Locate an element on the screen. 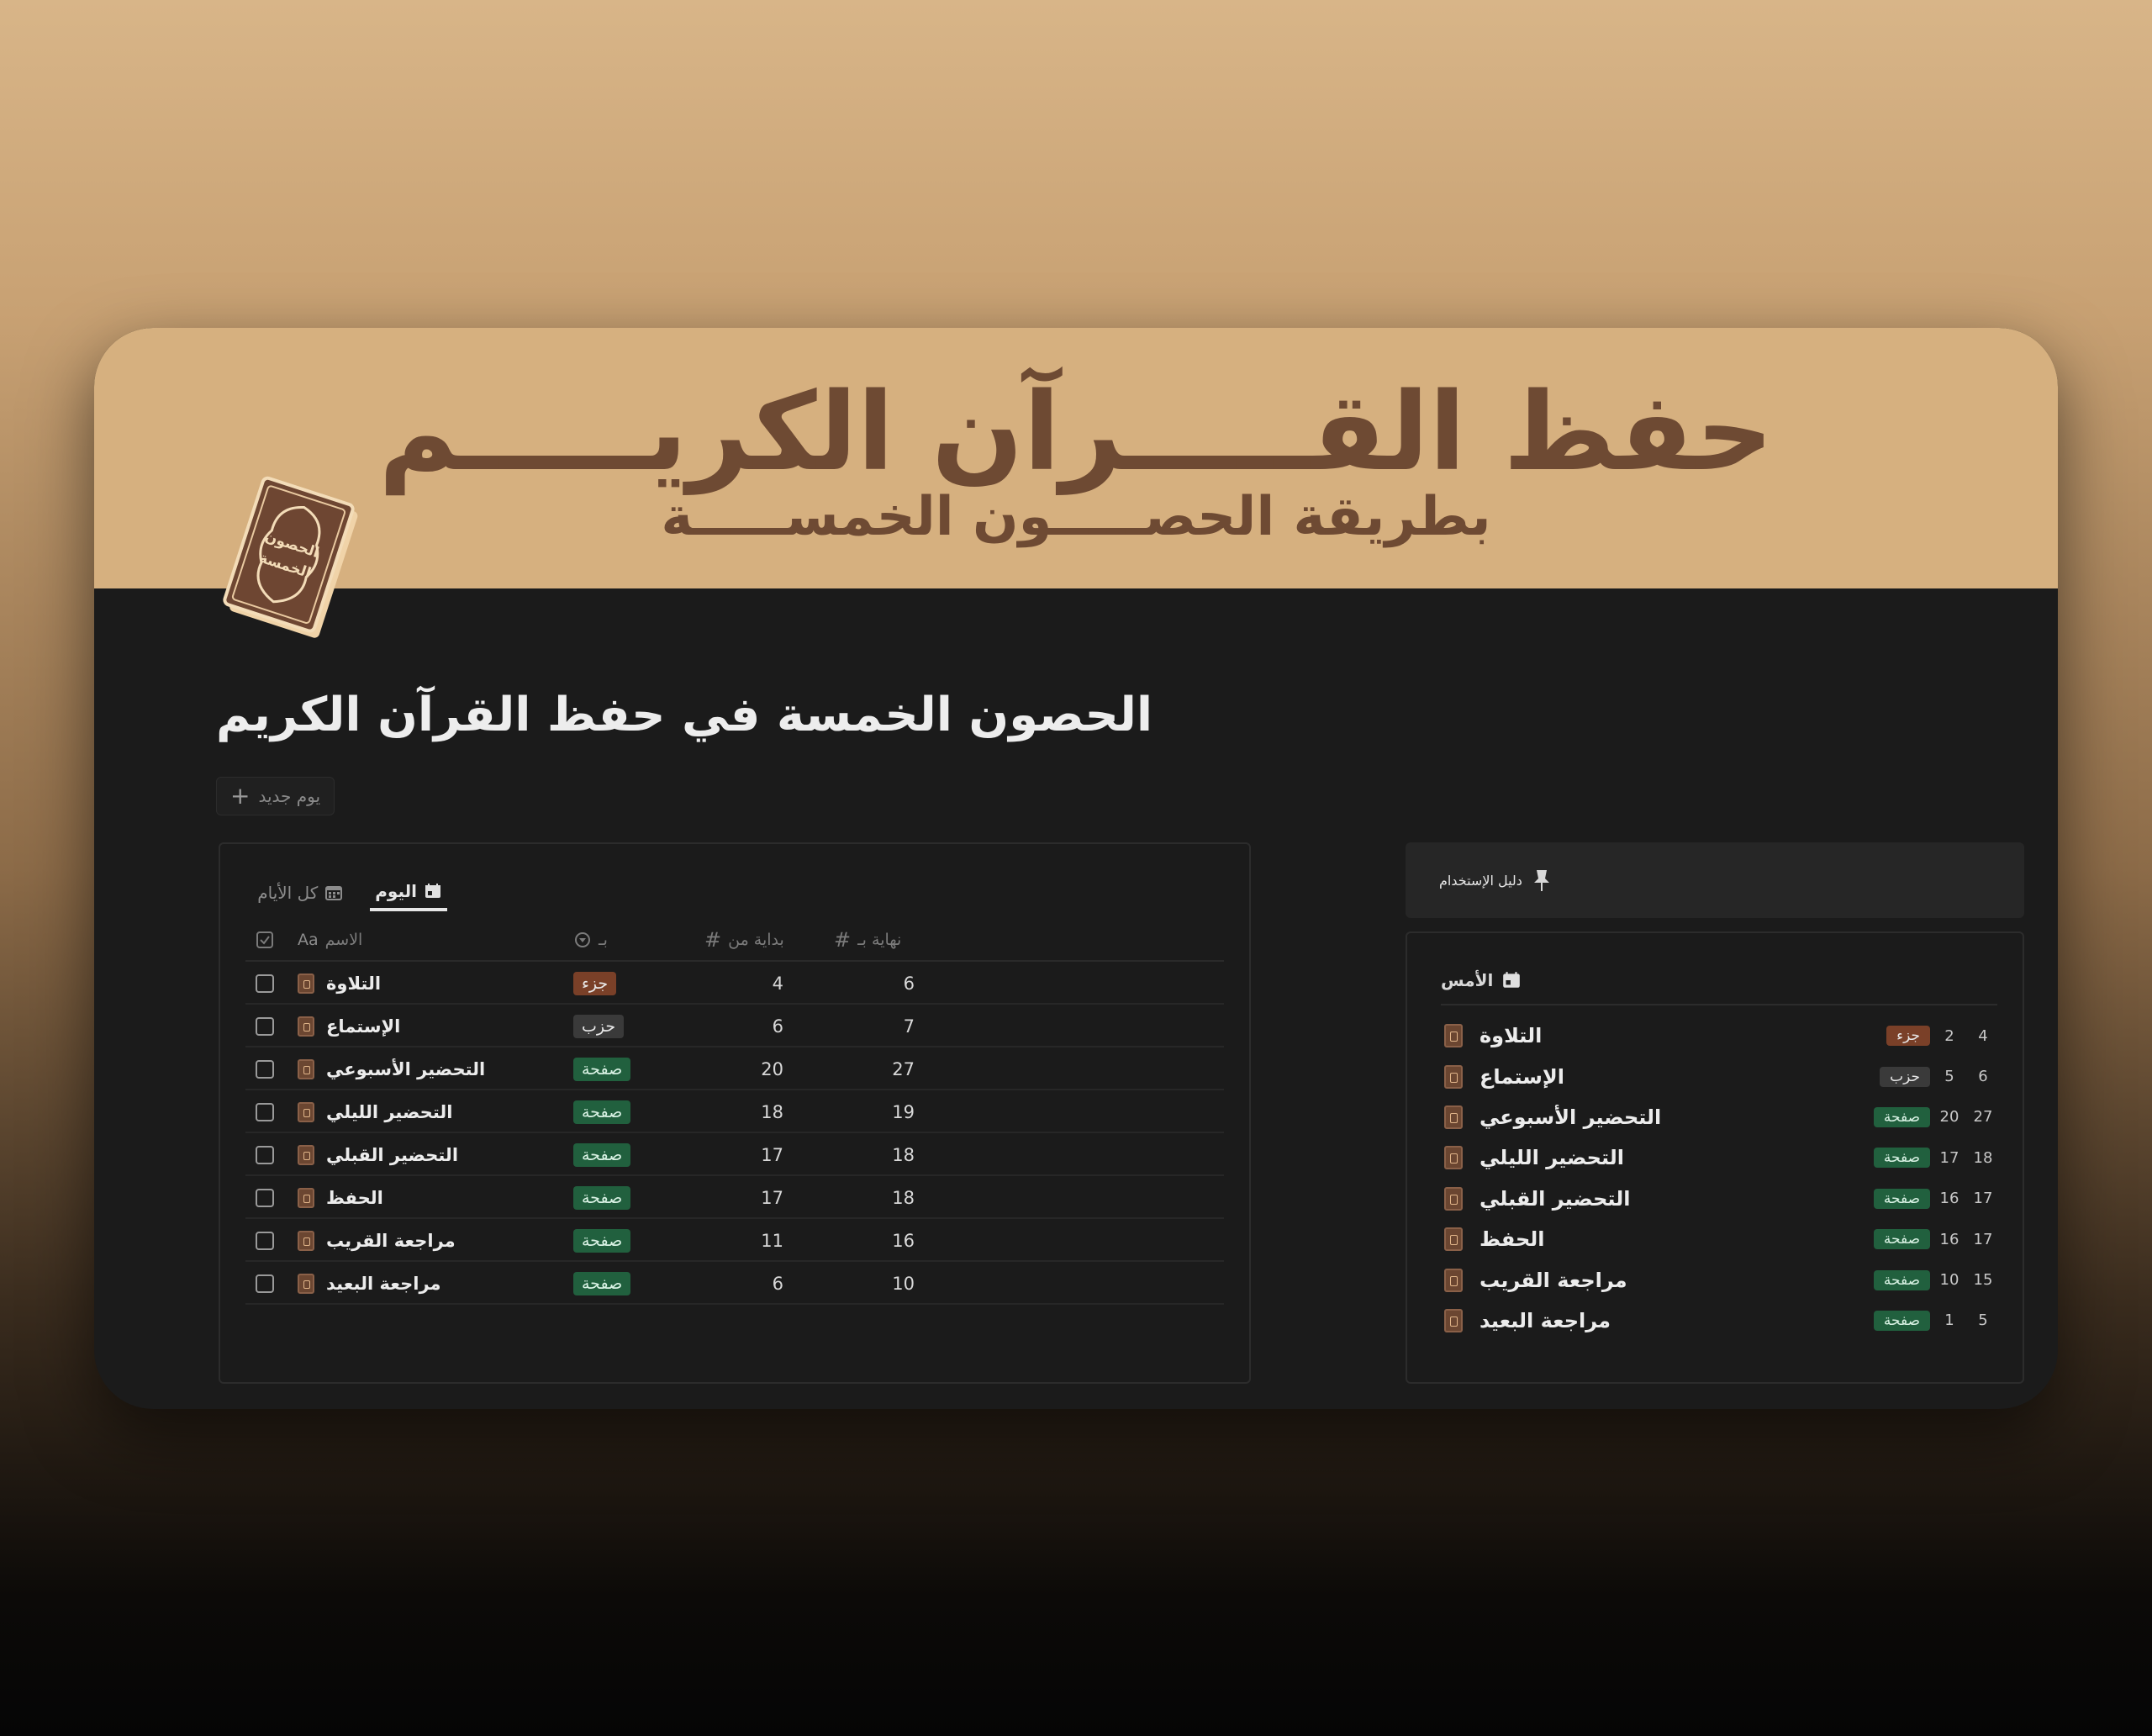 The width and height of the screenshot is (2152, 1736). header-unit: بـ is located at coordinates (590, 940).